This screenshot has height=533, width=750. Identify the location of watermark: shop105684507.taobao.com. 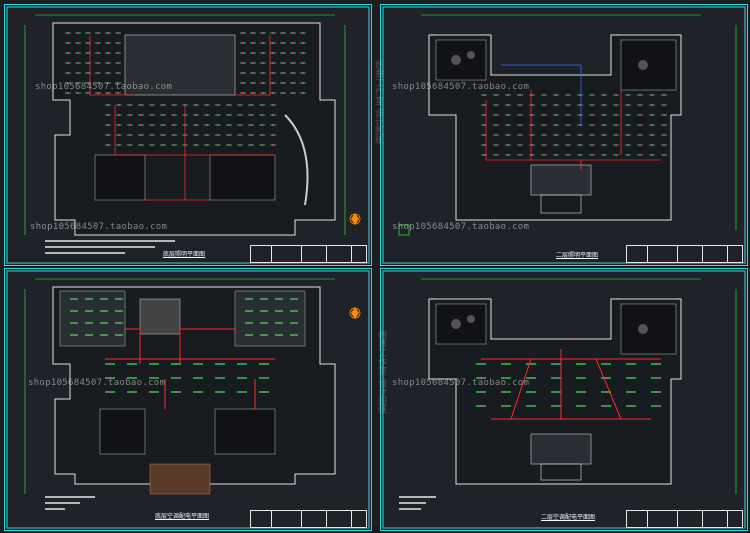
(461, 227).